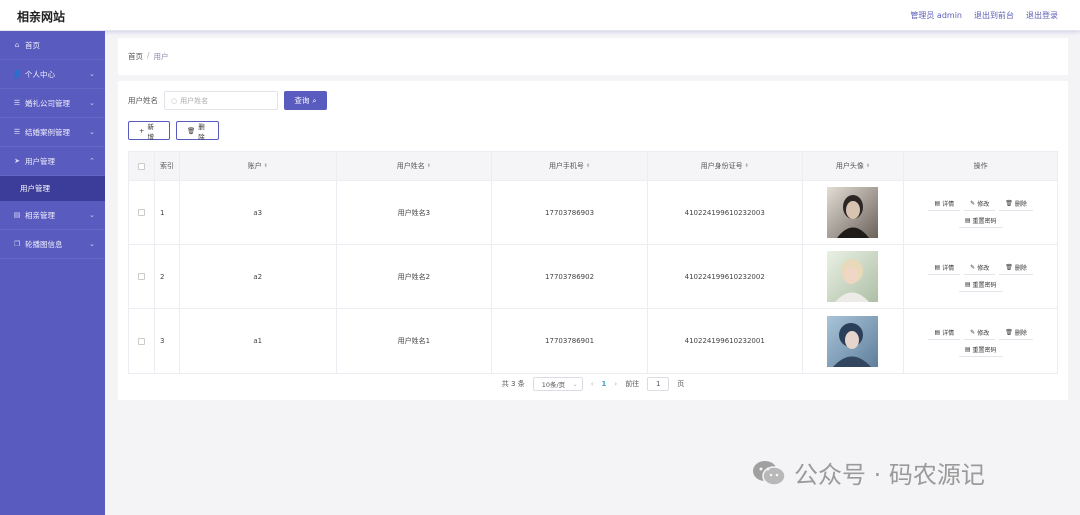 This screenshot has width=1080, height=515. What do you see at coordinates (302, 100) in the screenshot?
I see `search-button-label: 查询` at bounding box center [302, 100].